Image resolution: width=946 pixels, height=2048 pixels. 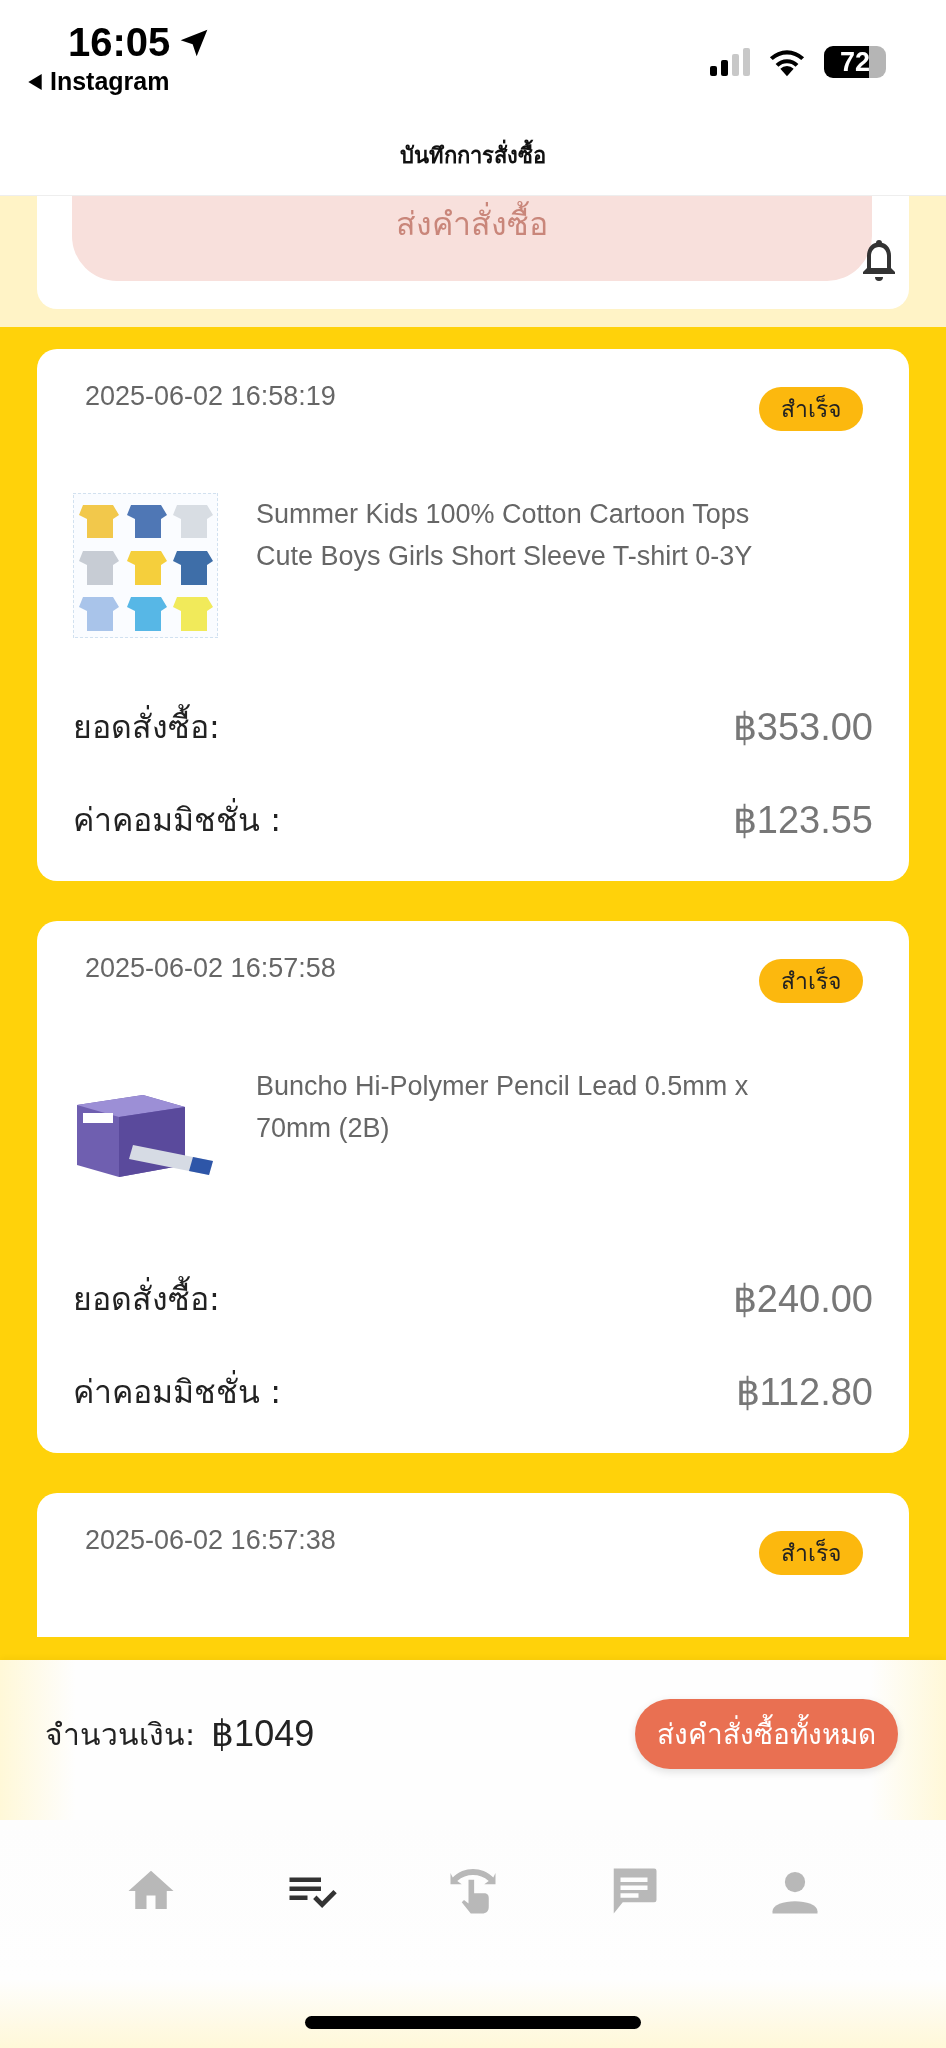 What do you see at coordinates (802, 726) in the screenshot?
I see `order-amount: ฿353.00` at bounding box center [802, 726].